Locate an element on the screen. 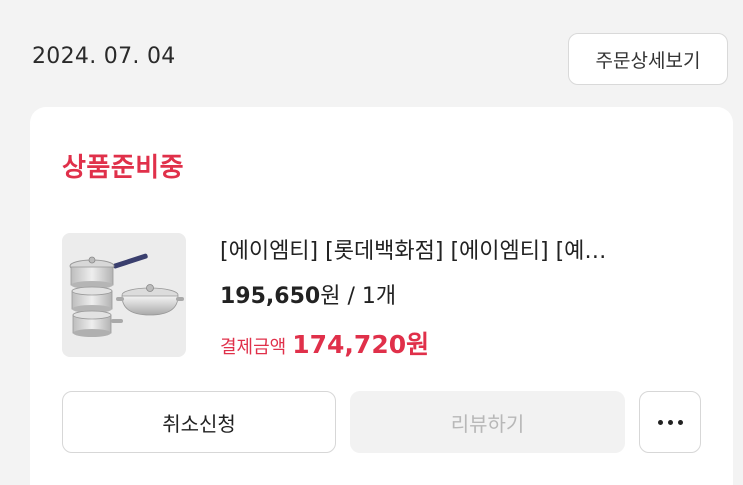 The image size is (743, 485). product-price: 195,650 is located at coordinates (270, 296).